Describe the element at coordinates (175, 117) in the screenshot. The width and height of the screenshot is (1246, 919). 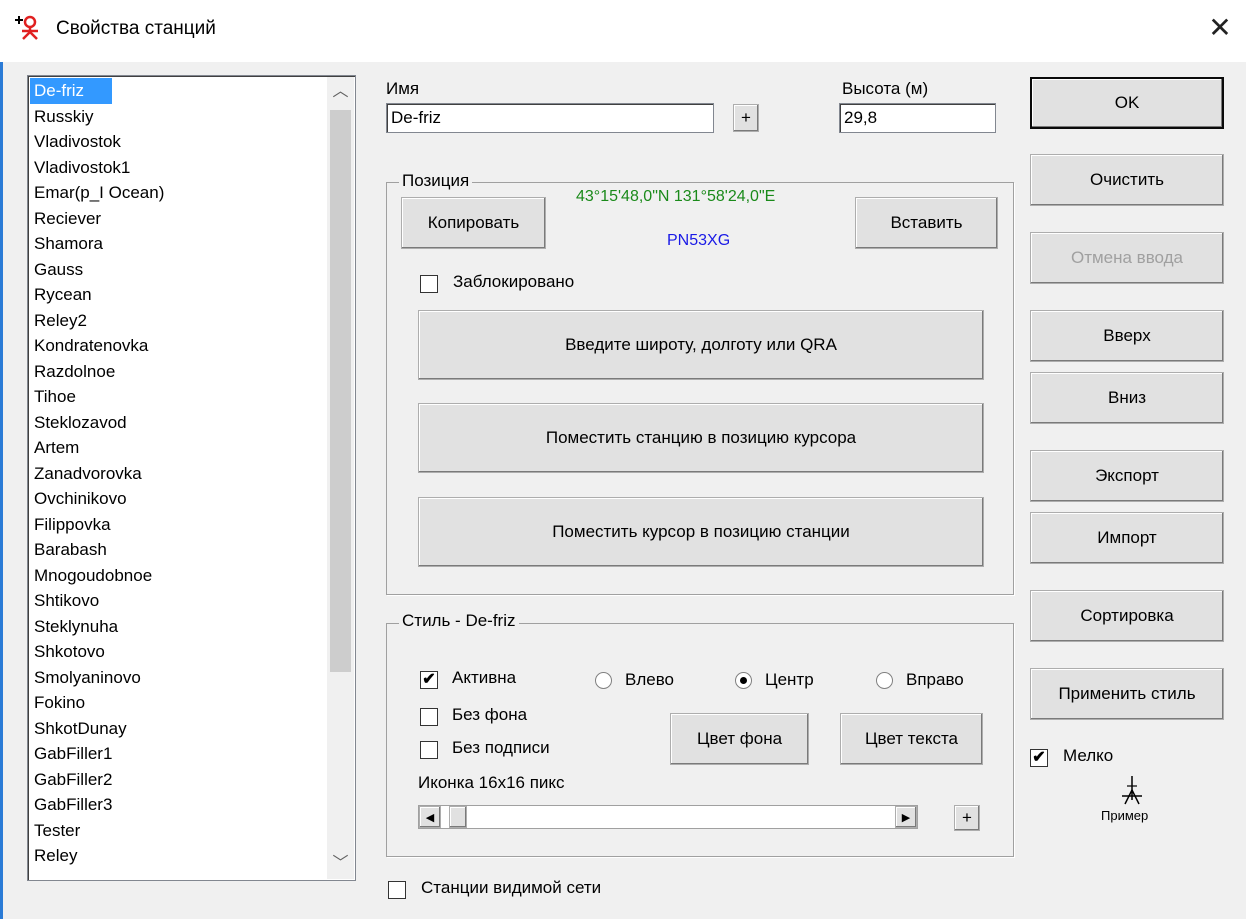
I see `station-list-item: Russkiy` at that location.